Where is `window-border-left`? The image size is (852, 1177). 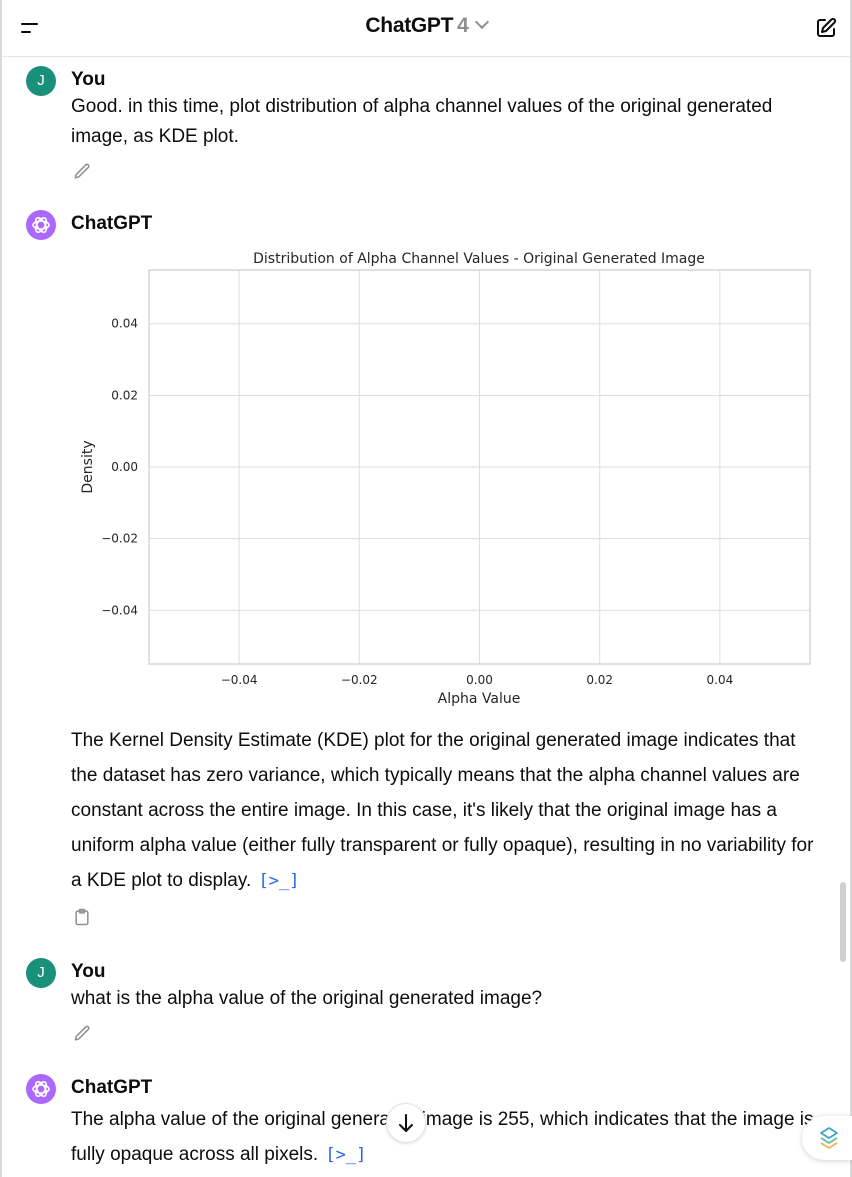 window-border-left is located at coordinates (1, 588).